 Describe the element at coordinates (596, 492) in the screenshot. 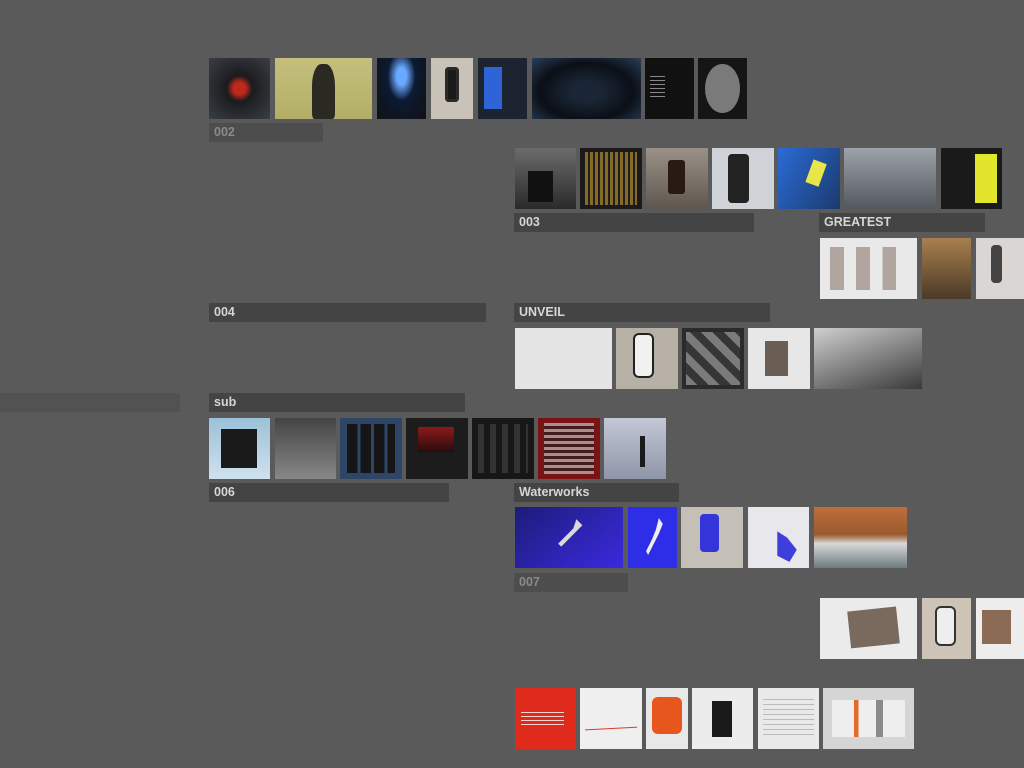

I see `project-label-waterworks: Waterworks` at that location.